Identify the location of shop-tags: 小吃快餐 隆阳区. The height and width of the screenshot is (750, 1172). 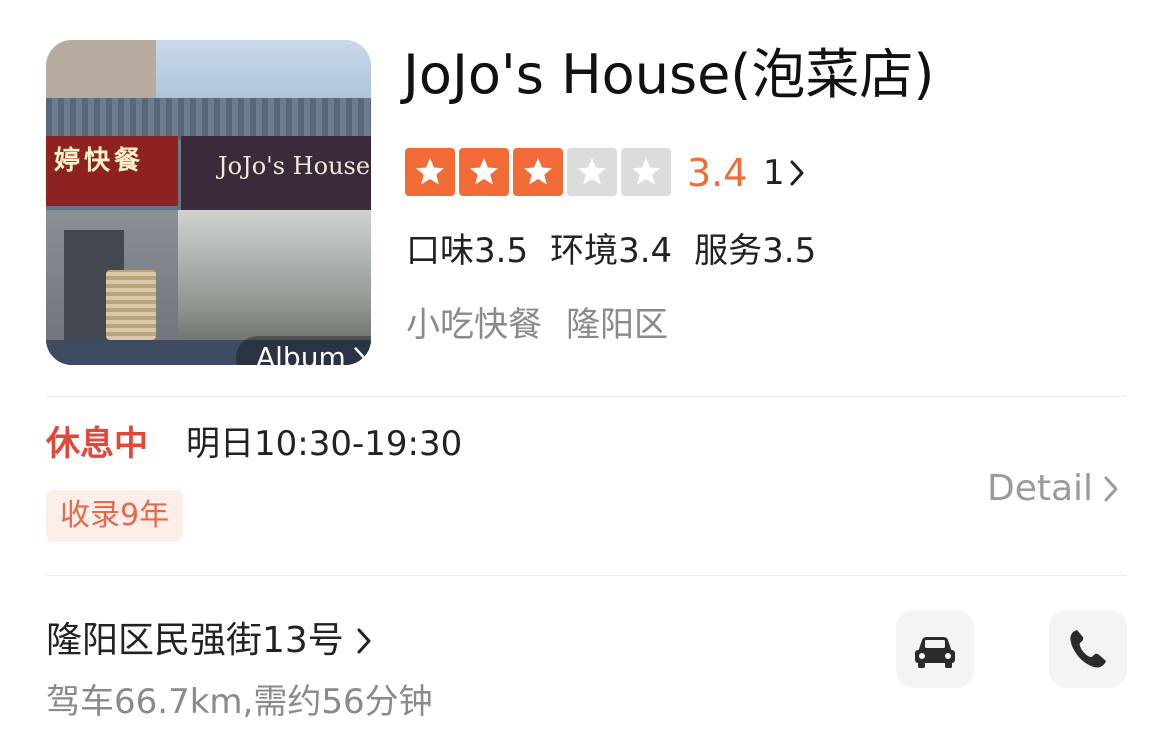
(537, 325).